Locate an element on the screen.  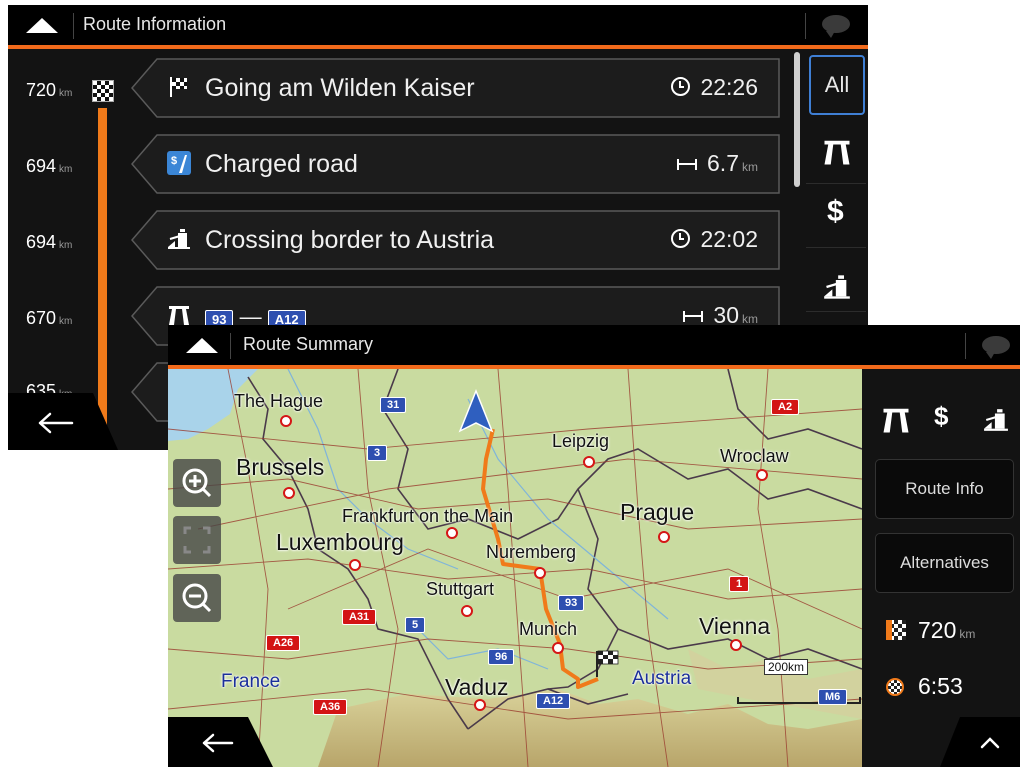
road-shield: 31 is located at coordinates (393, 405).